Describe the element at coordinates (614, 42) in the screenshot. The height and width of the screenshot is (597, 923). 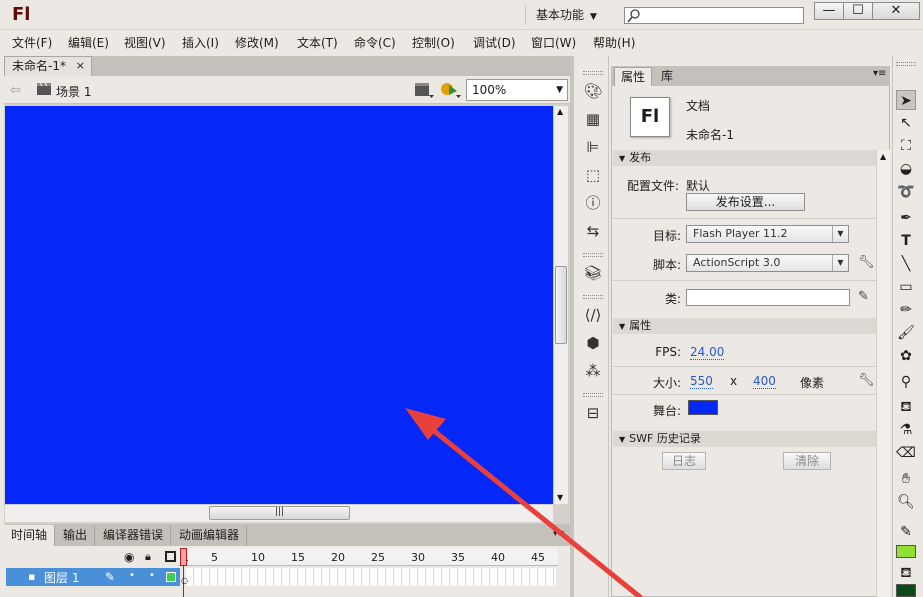
I see `menu-help: 帮助(H)` at that location.